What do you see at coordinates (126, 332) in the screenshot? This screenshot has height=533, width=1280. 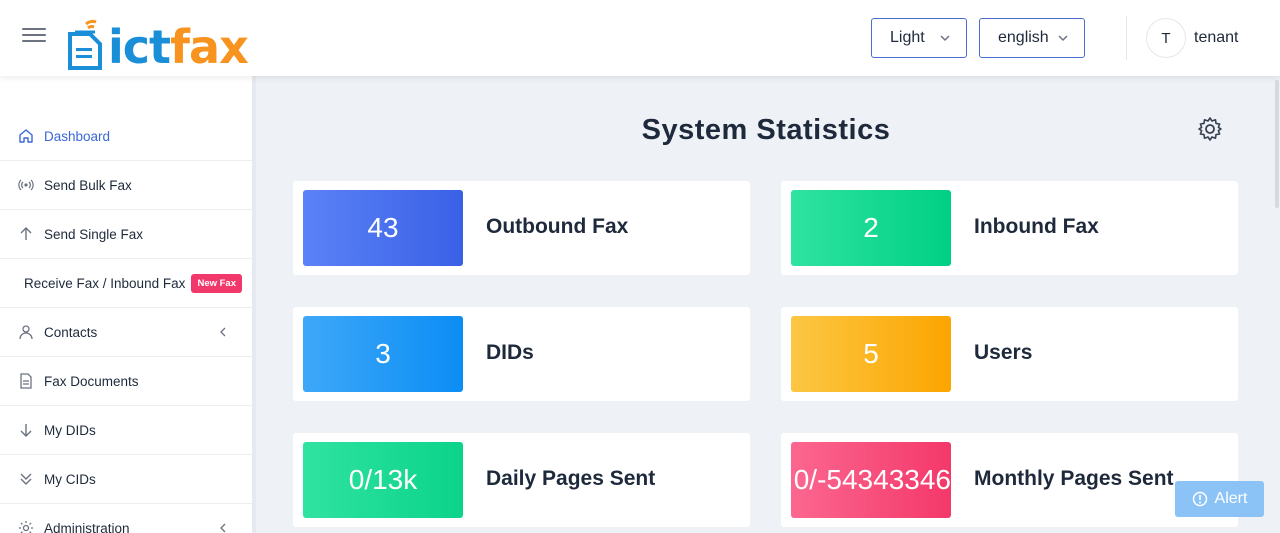 I see `sidebar-item-contacts: Contacts` at bounding box center [126, 332].